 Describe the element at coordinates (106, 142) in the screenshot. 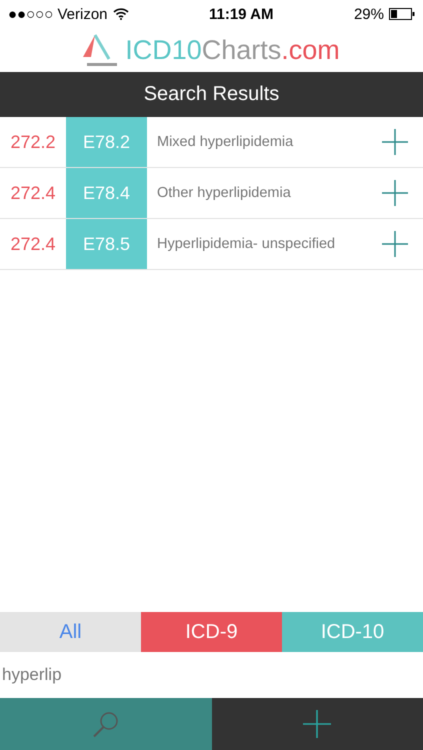

I see `icd10-code: E78.2` at that location.